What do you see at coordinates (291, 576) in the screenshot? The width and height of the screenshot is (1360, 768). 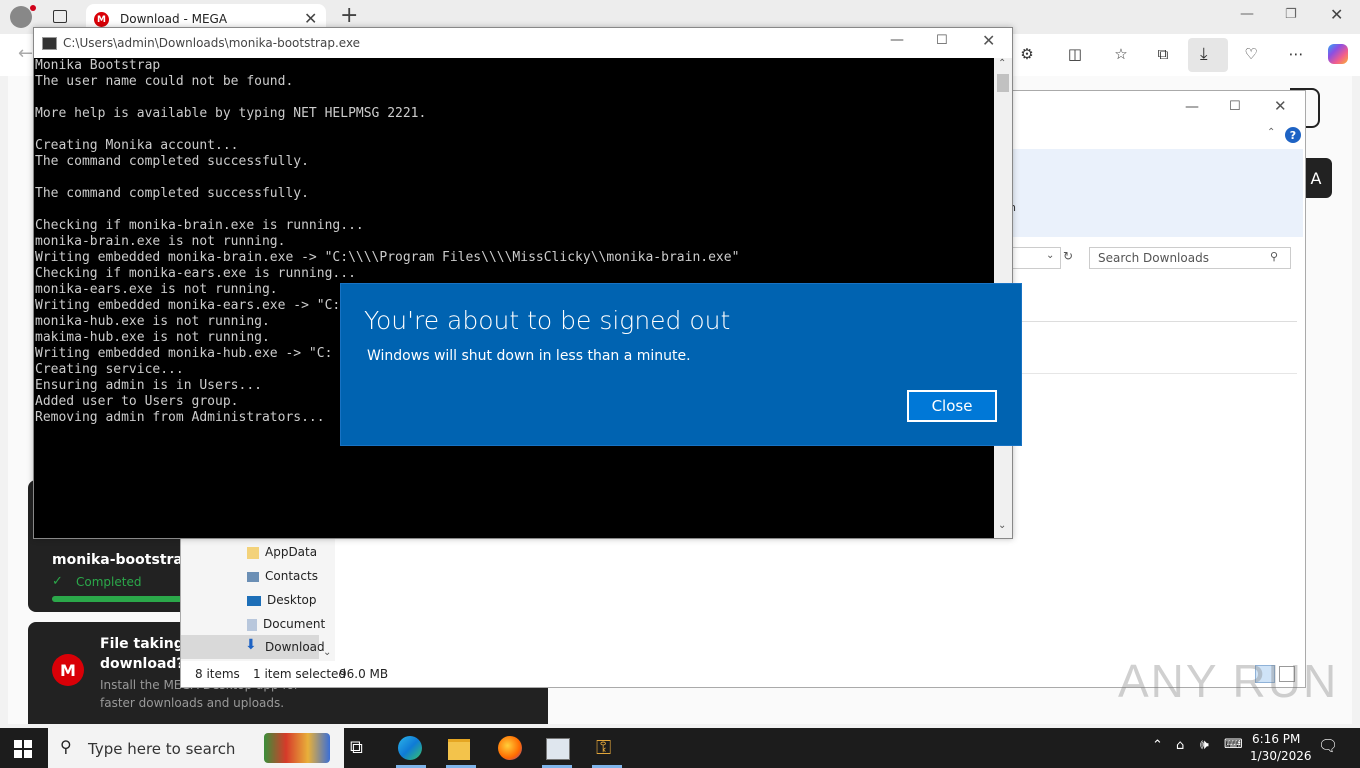 I see `nav-label: Contacts` at bounding box center [291, 576].